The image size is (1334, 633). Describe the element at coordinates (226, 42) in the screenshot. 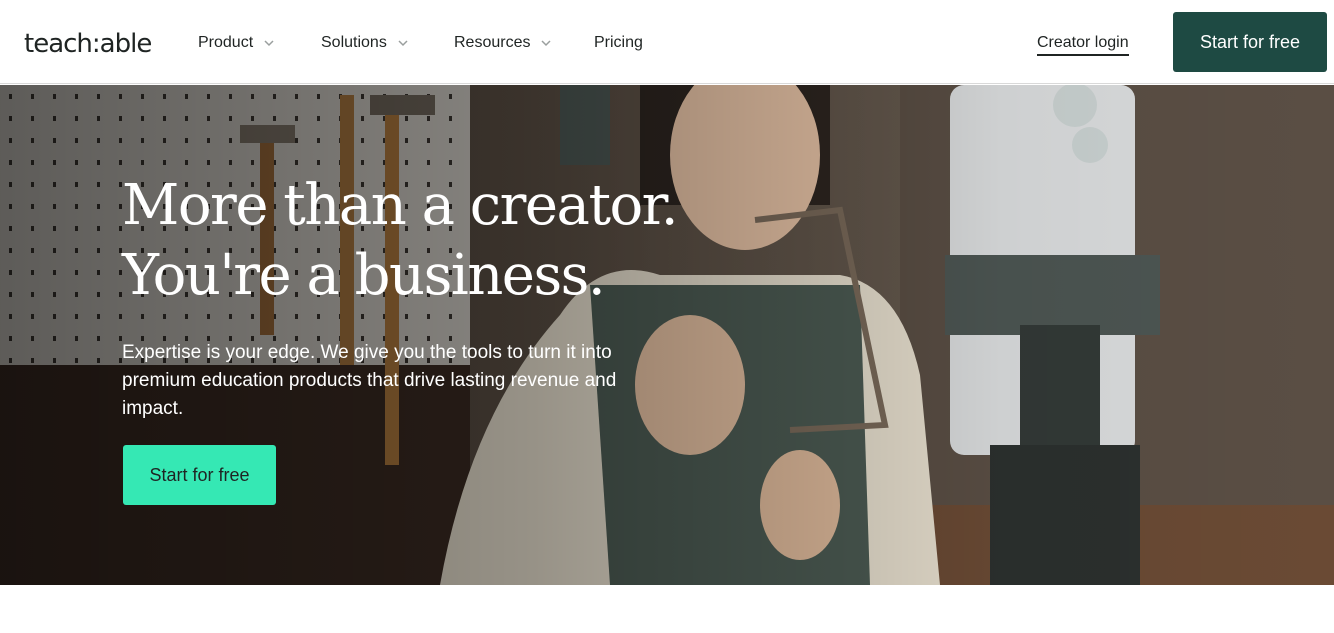

I see `nav-item-label: Product` at that location.